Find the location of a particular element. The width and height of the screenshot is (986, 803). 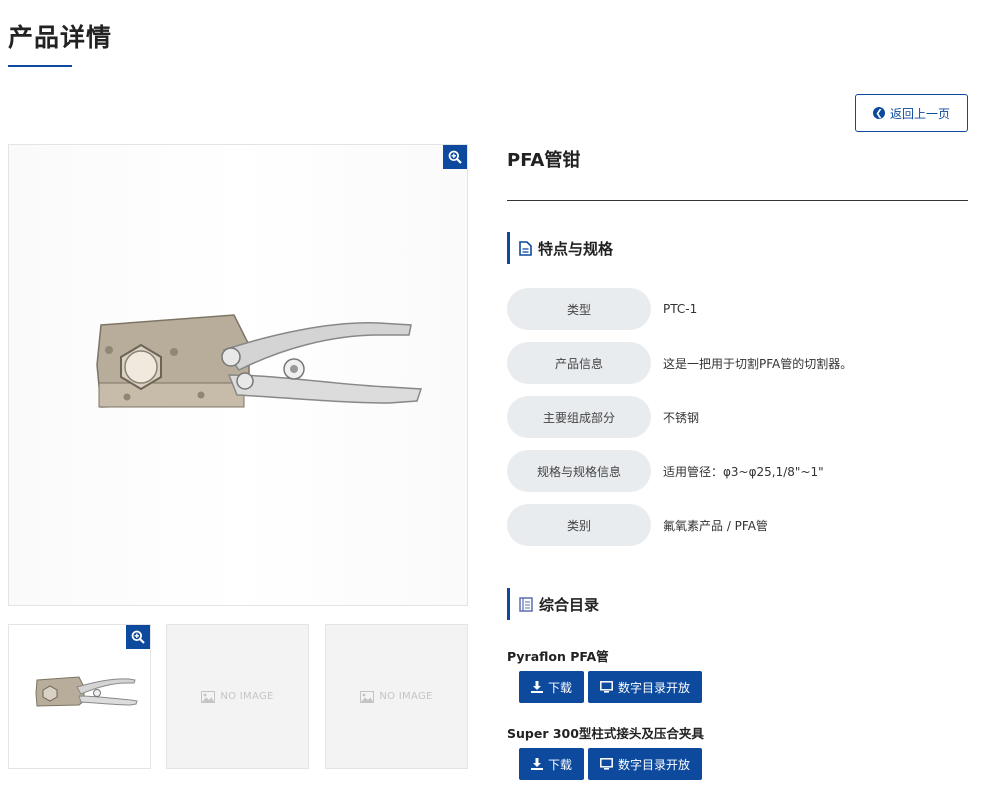

product-name: PFA管钳 is located at coordinates (544, 160).